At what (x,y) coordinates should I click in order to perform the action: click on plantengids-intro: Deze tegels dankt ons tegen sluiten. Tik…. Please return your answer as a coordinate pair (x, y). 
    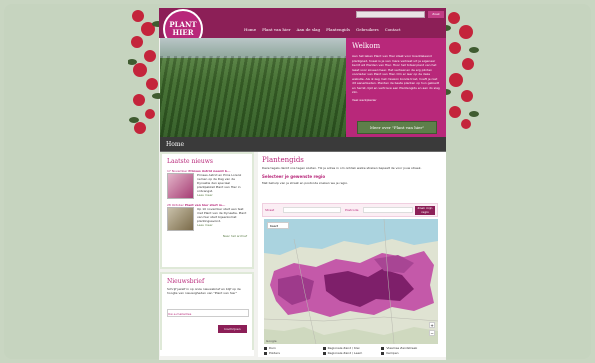
    Looking at the image, I should click on (342, 168).